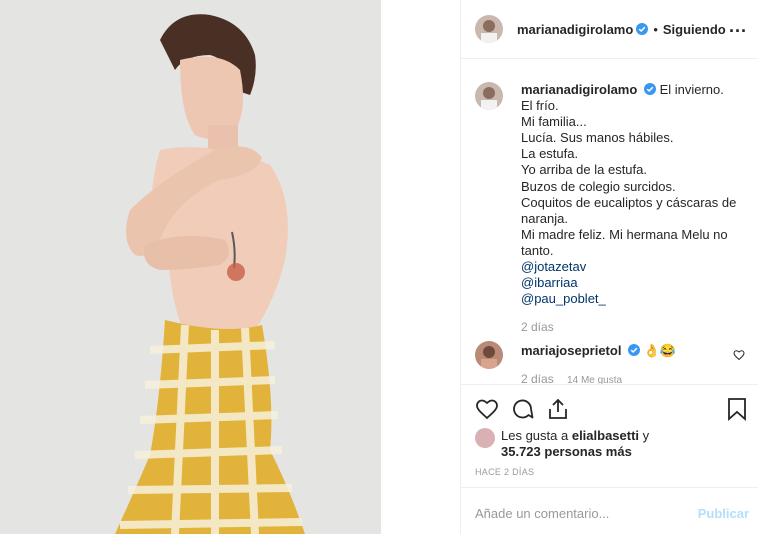 The image size is (758, 535). Describe the element at coordinates (544, 218) in the screenshot. I see `caption-line: naranja.` at that location.